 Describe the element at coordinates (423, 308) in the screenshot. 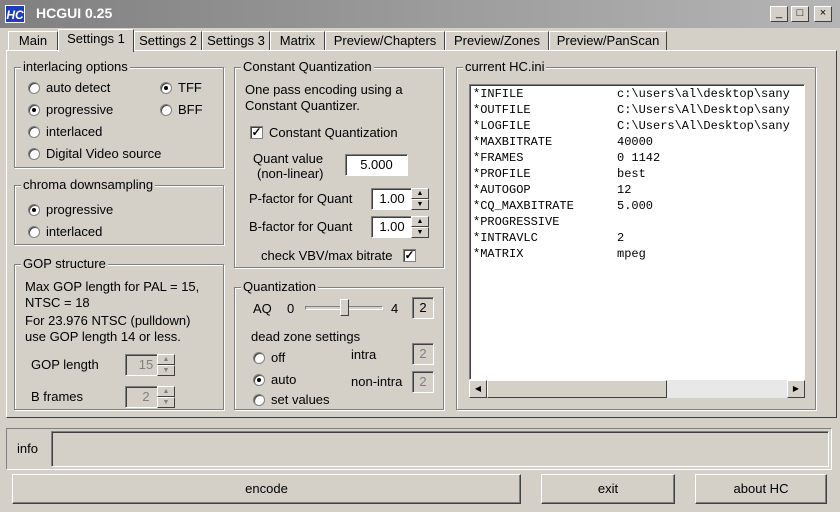

I see `aq-value-field: 2` at that location.